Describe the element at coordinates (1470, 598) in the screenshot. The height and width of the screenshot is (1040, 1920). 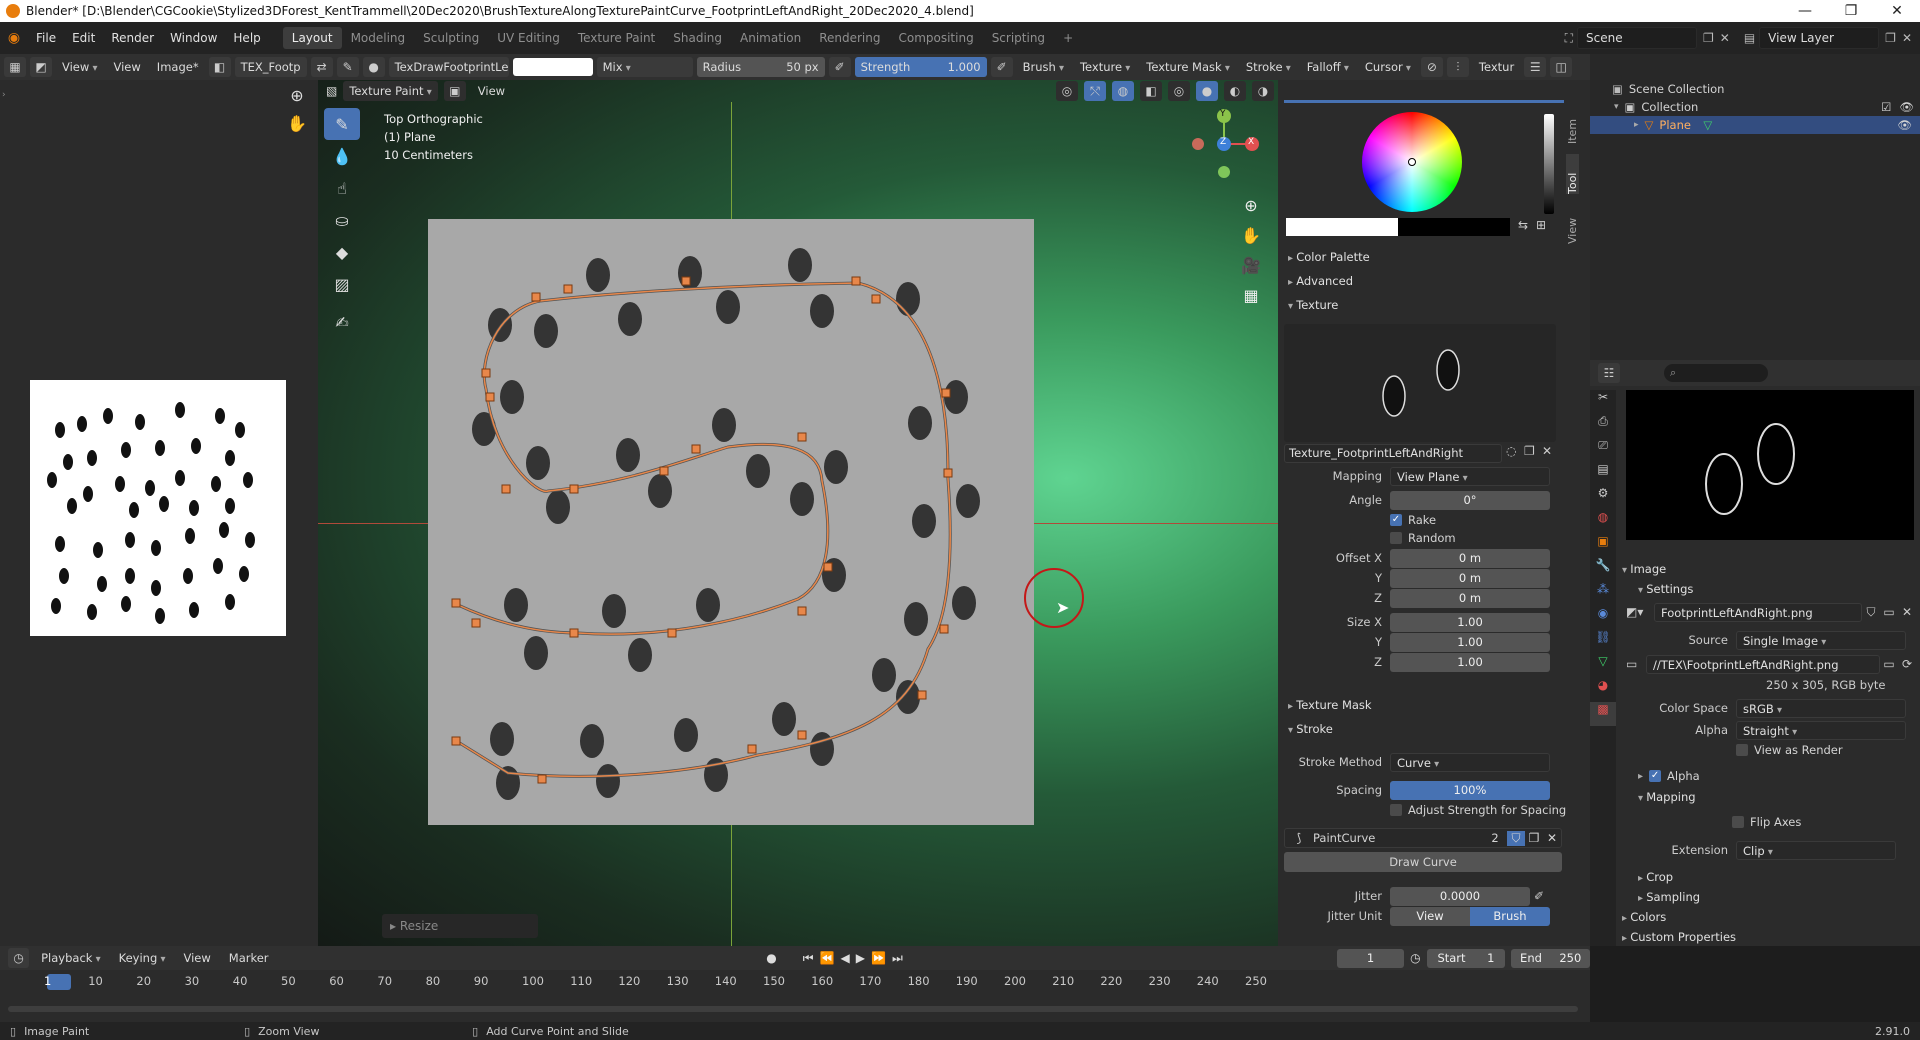
I see `offset-z-field: 0 m` at that location.